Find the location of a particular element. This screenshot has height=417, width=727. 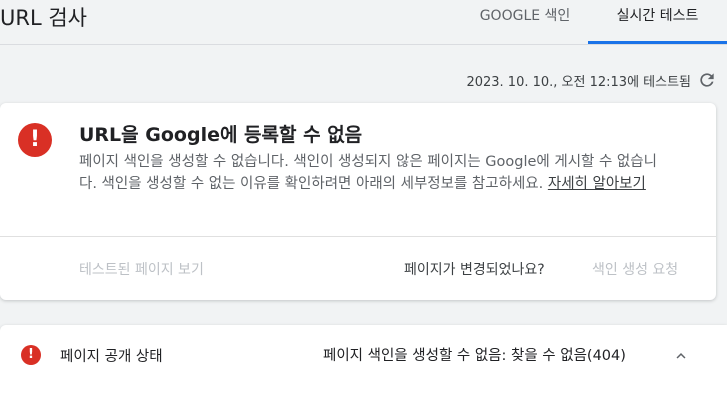

verdict-title: URL을 Google에 등록할 수 없음 is located at coordinates (221, 135).